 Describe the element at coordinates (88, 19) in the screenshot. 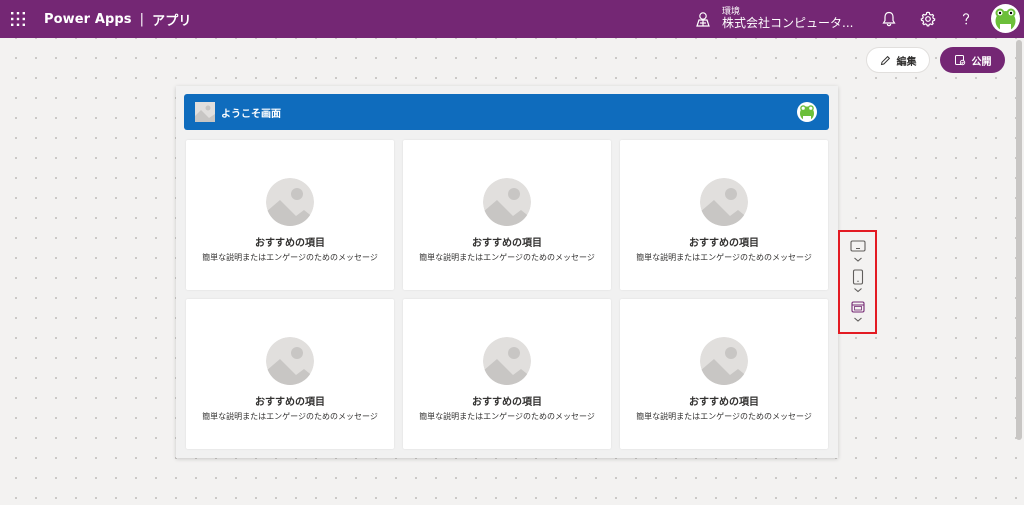

I see `app-name: Power Apps` at that location.